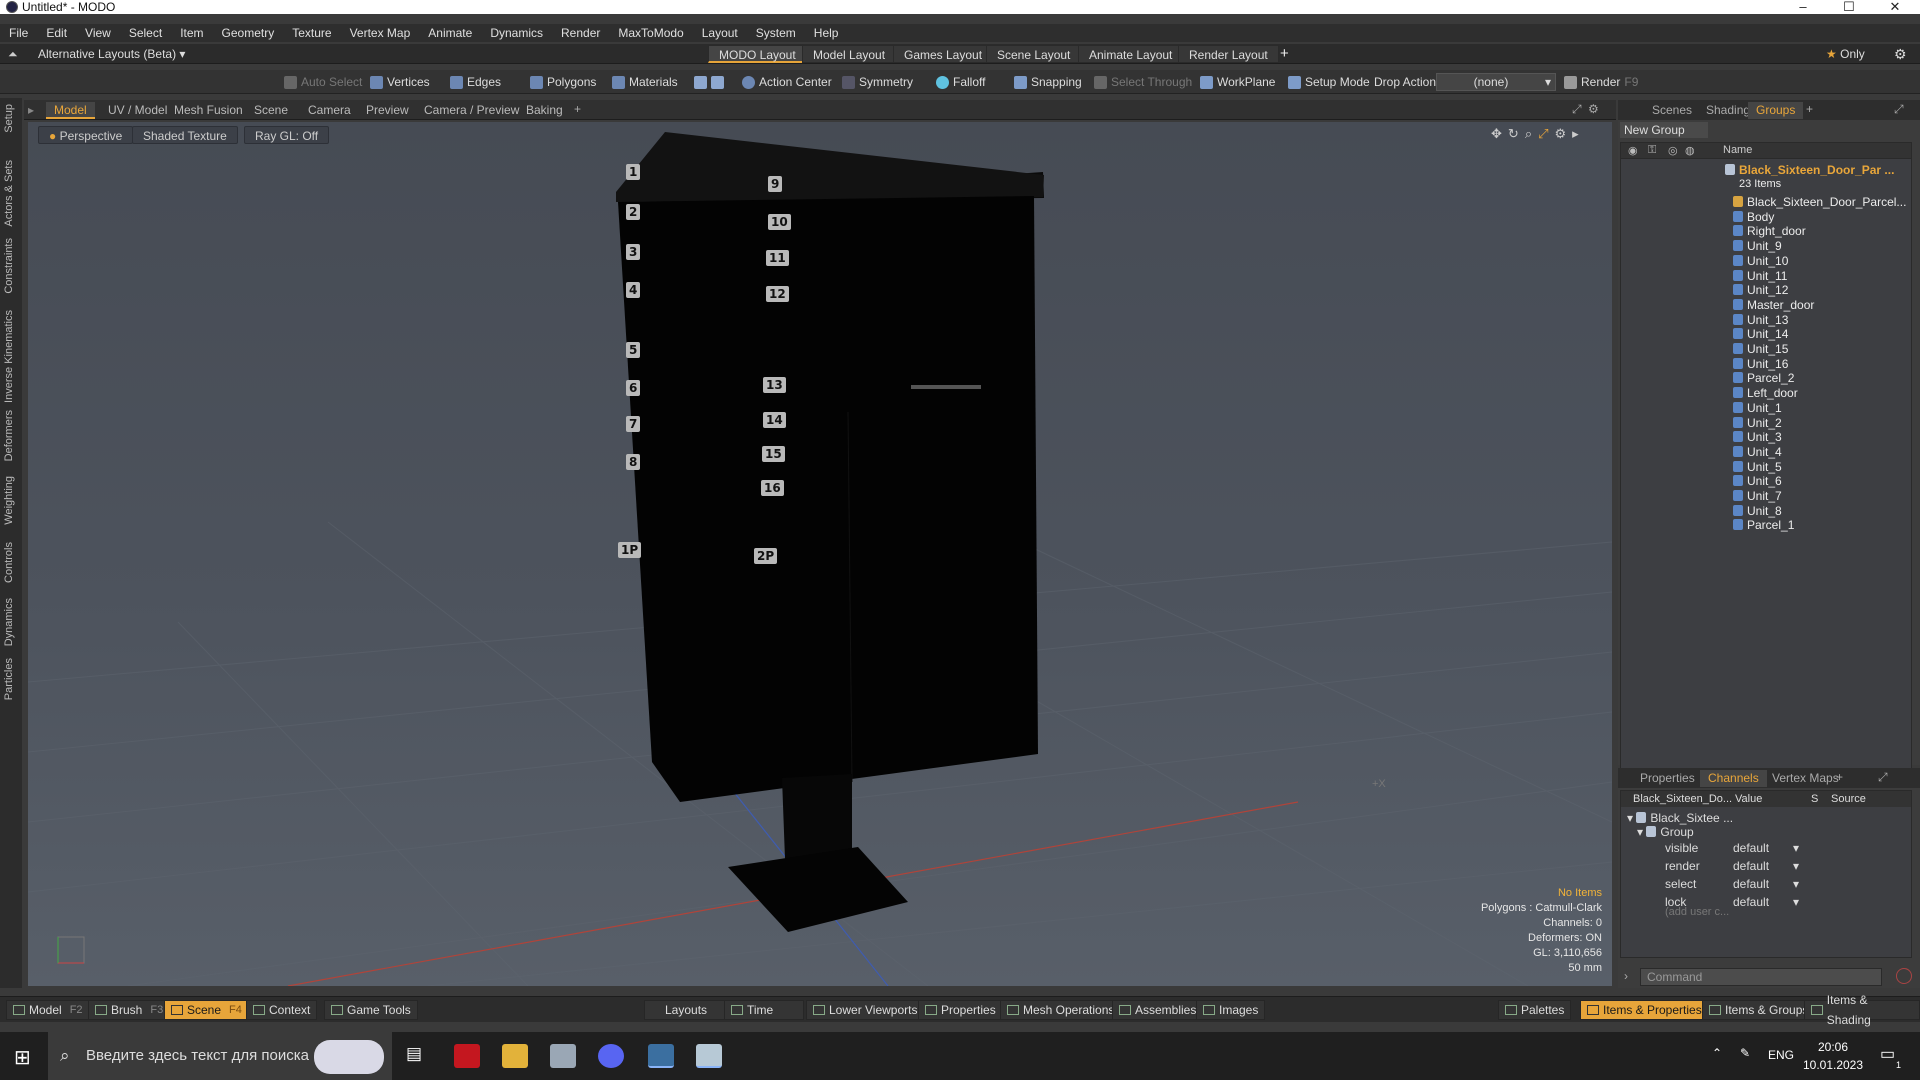 The height and width of the screenshot is (1080, 1920). What do you see at coordinates (380, 33) in the screenshot?
I see `menu-vertex-map: Vertex Map` at bounding box center [380, 33].